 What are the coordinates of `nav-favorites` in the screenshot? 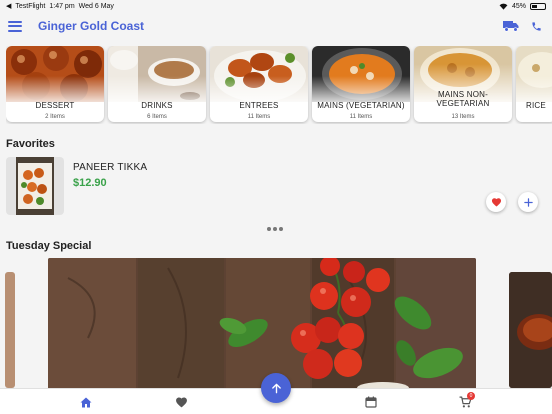 It's located at (181, 402).